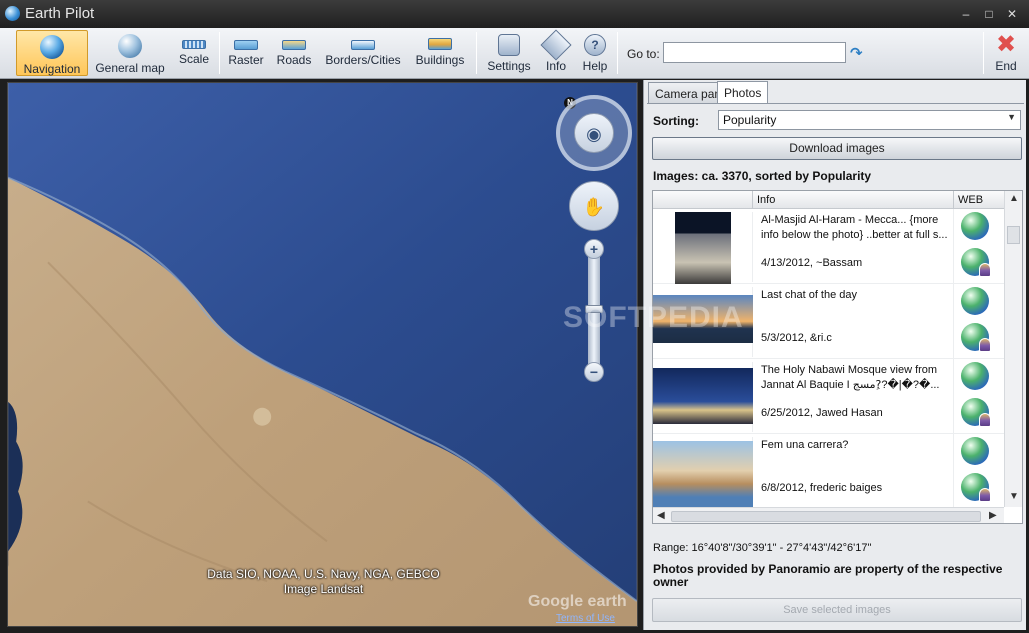  I want to click on roads-icon, so click(294, 45).